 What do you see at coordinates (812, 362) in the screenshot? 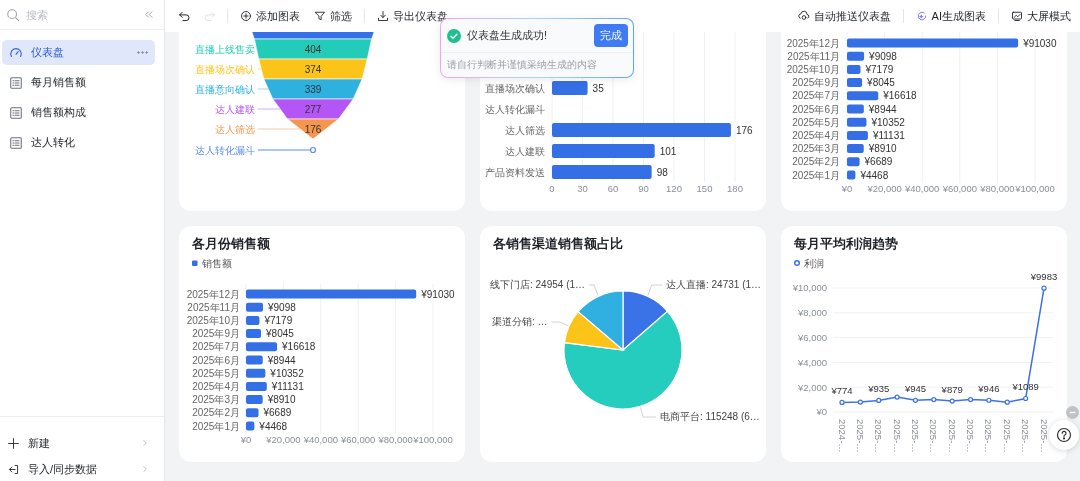
I see `axis-tick-label: ¥4,000` at bounding box center [812, 362].